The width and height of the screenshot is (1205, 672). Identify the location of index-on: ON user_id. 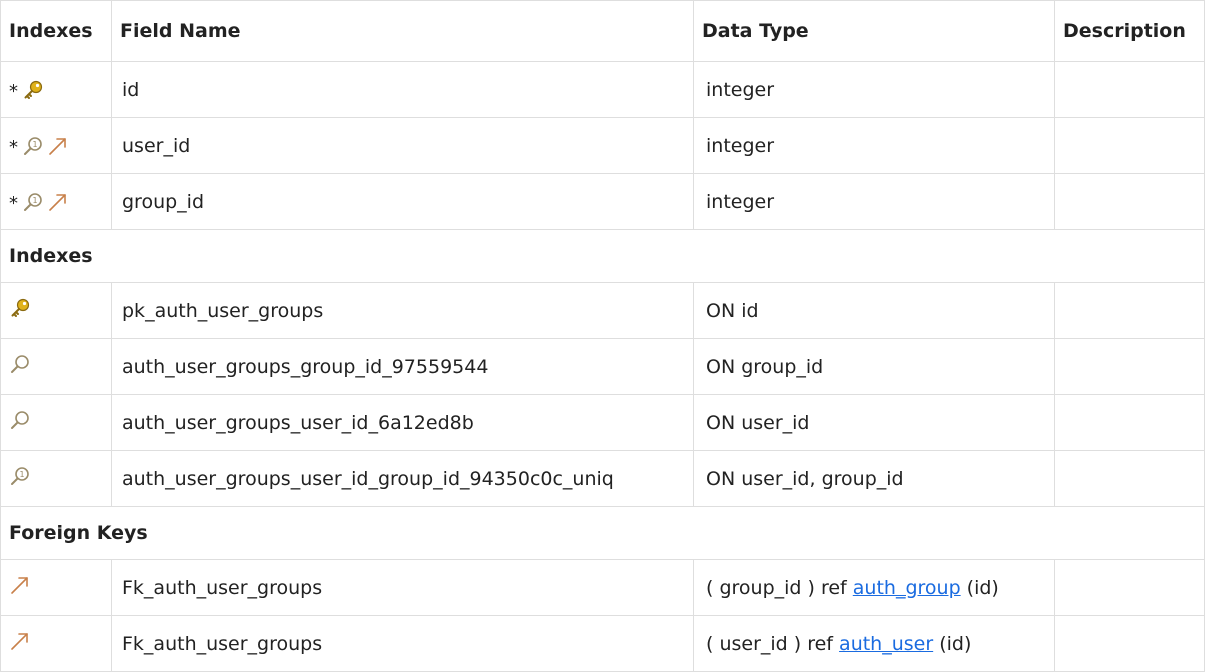
(874, 422).